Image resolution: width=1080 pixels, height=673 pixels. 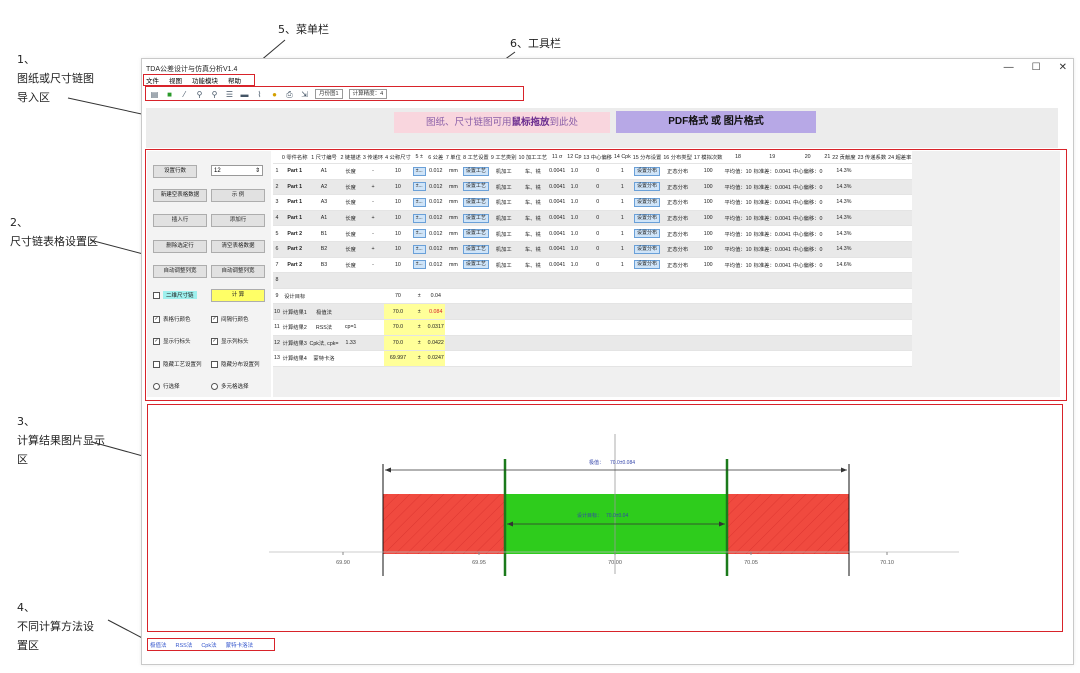 What do you see at coordinates (211, 644) in the screenshot?
I see `method-area-highlight` at bounding box center [211, 644].